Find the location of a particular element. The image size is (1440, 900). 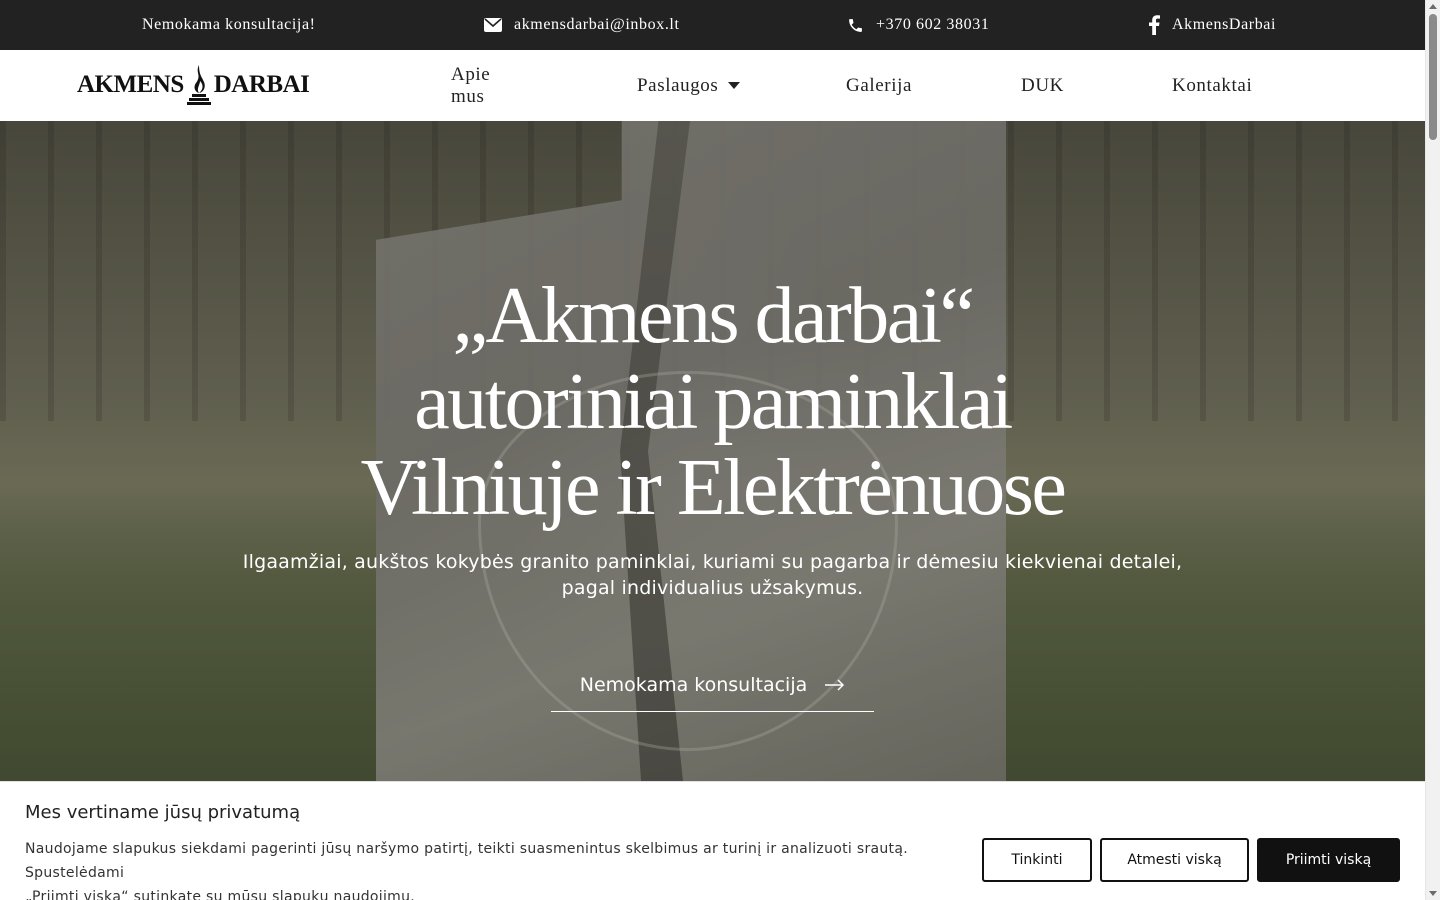

caret-down-icon is located at coordinates (734, 85).